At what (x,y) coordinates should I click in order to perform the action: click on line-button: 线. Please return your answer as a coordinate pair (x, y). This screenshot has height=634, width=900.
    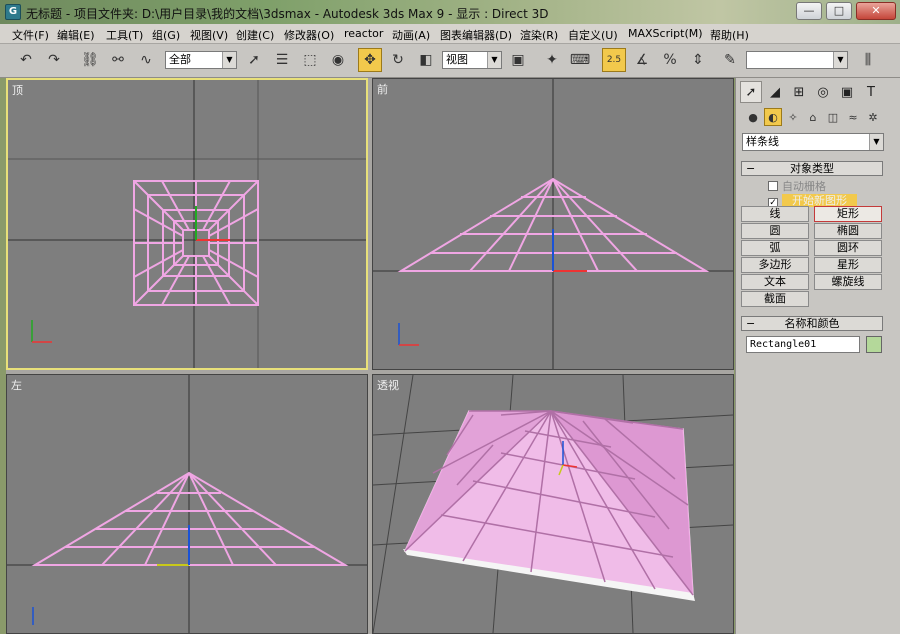
    Looking at the image, I should click on (775, 214).